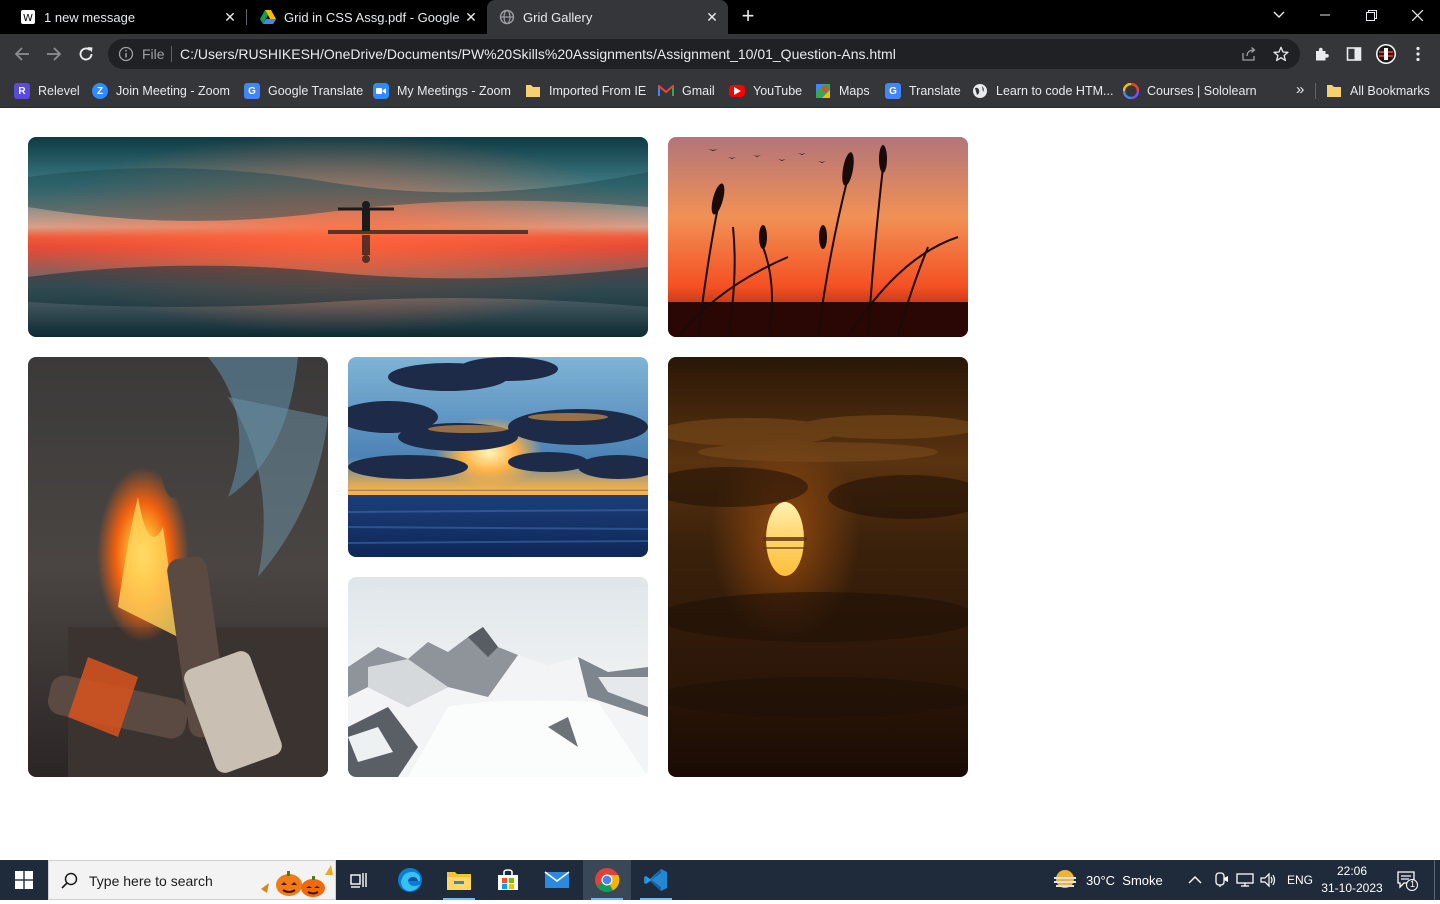  What do you see at coordinates (1269, 880) in the screenshot?
I see `volume-icon` at bounding box center [1269, 880].